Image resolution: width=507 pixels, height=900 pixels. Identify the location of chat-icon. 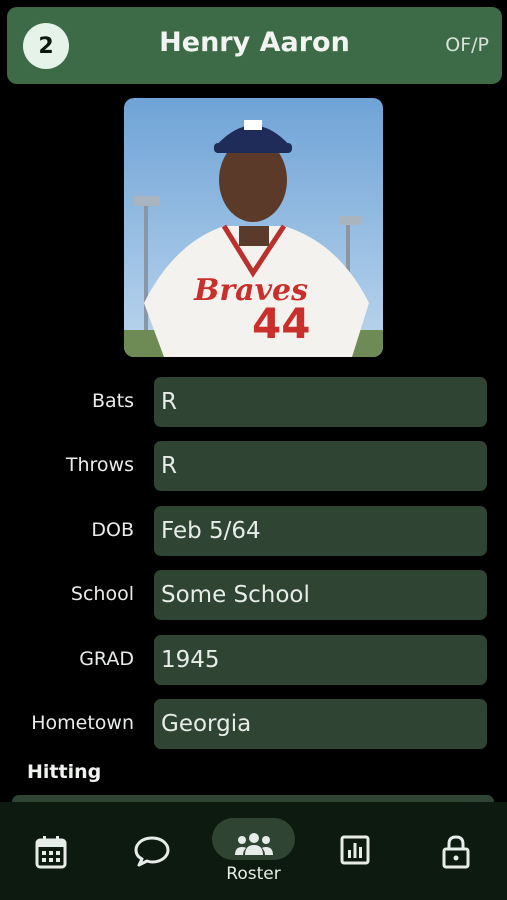
(151, 851).